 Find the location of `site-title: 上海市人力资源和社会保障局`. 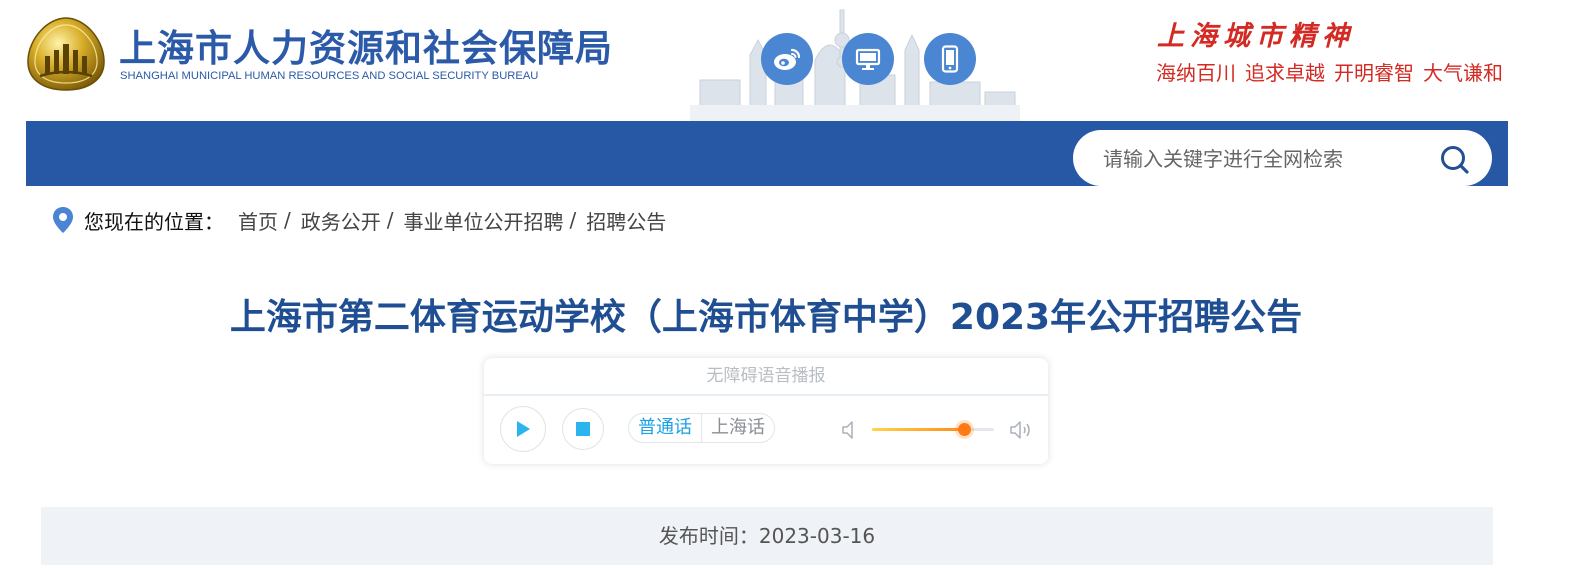

site-title: 上海市人力资源和社会保障局 is located at coordinates (366, 45).